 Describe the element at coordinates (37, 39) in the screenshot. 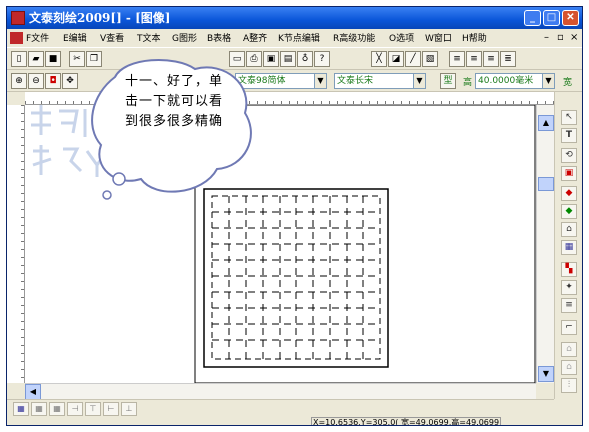

I see `menu-file: F文件` at that location.